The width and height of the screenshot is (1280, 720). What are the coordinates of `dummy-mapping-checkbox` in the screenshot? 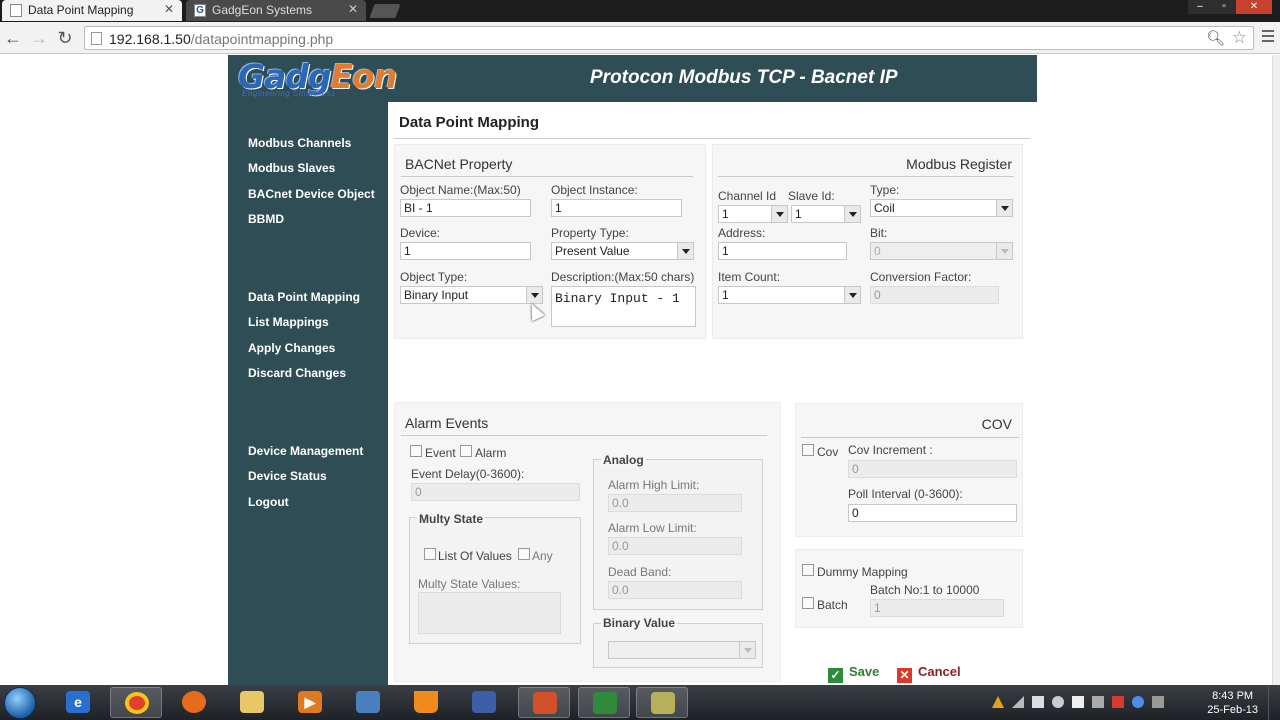 It's located at (808, 570).